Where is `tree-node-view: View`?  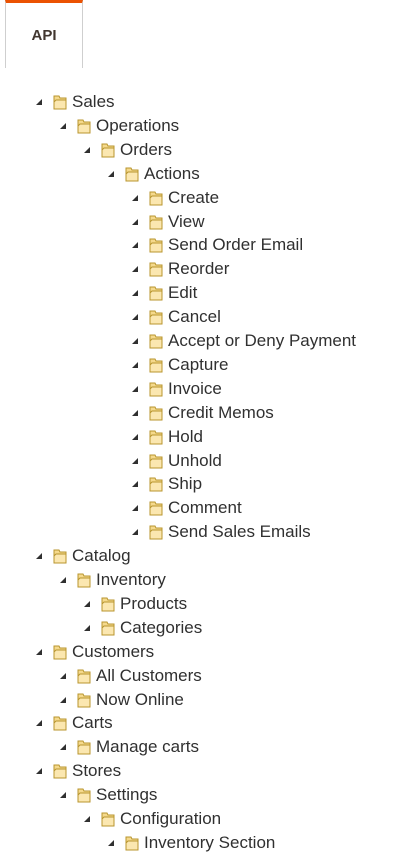
tree-node-view: View is located at coordinates (168, 222).